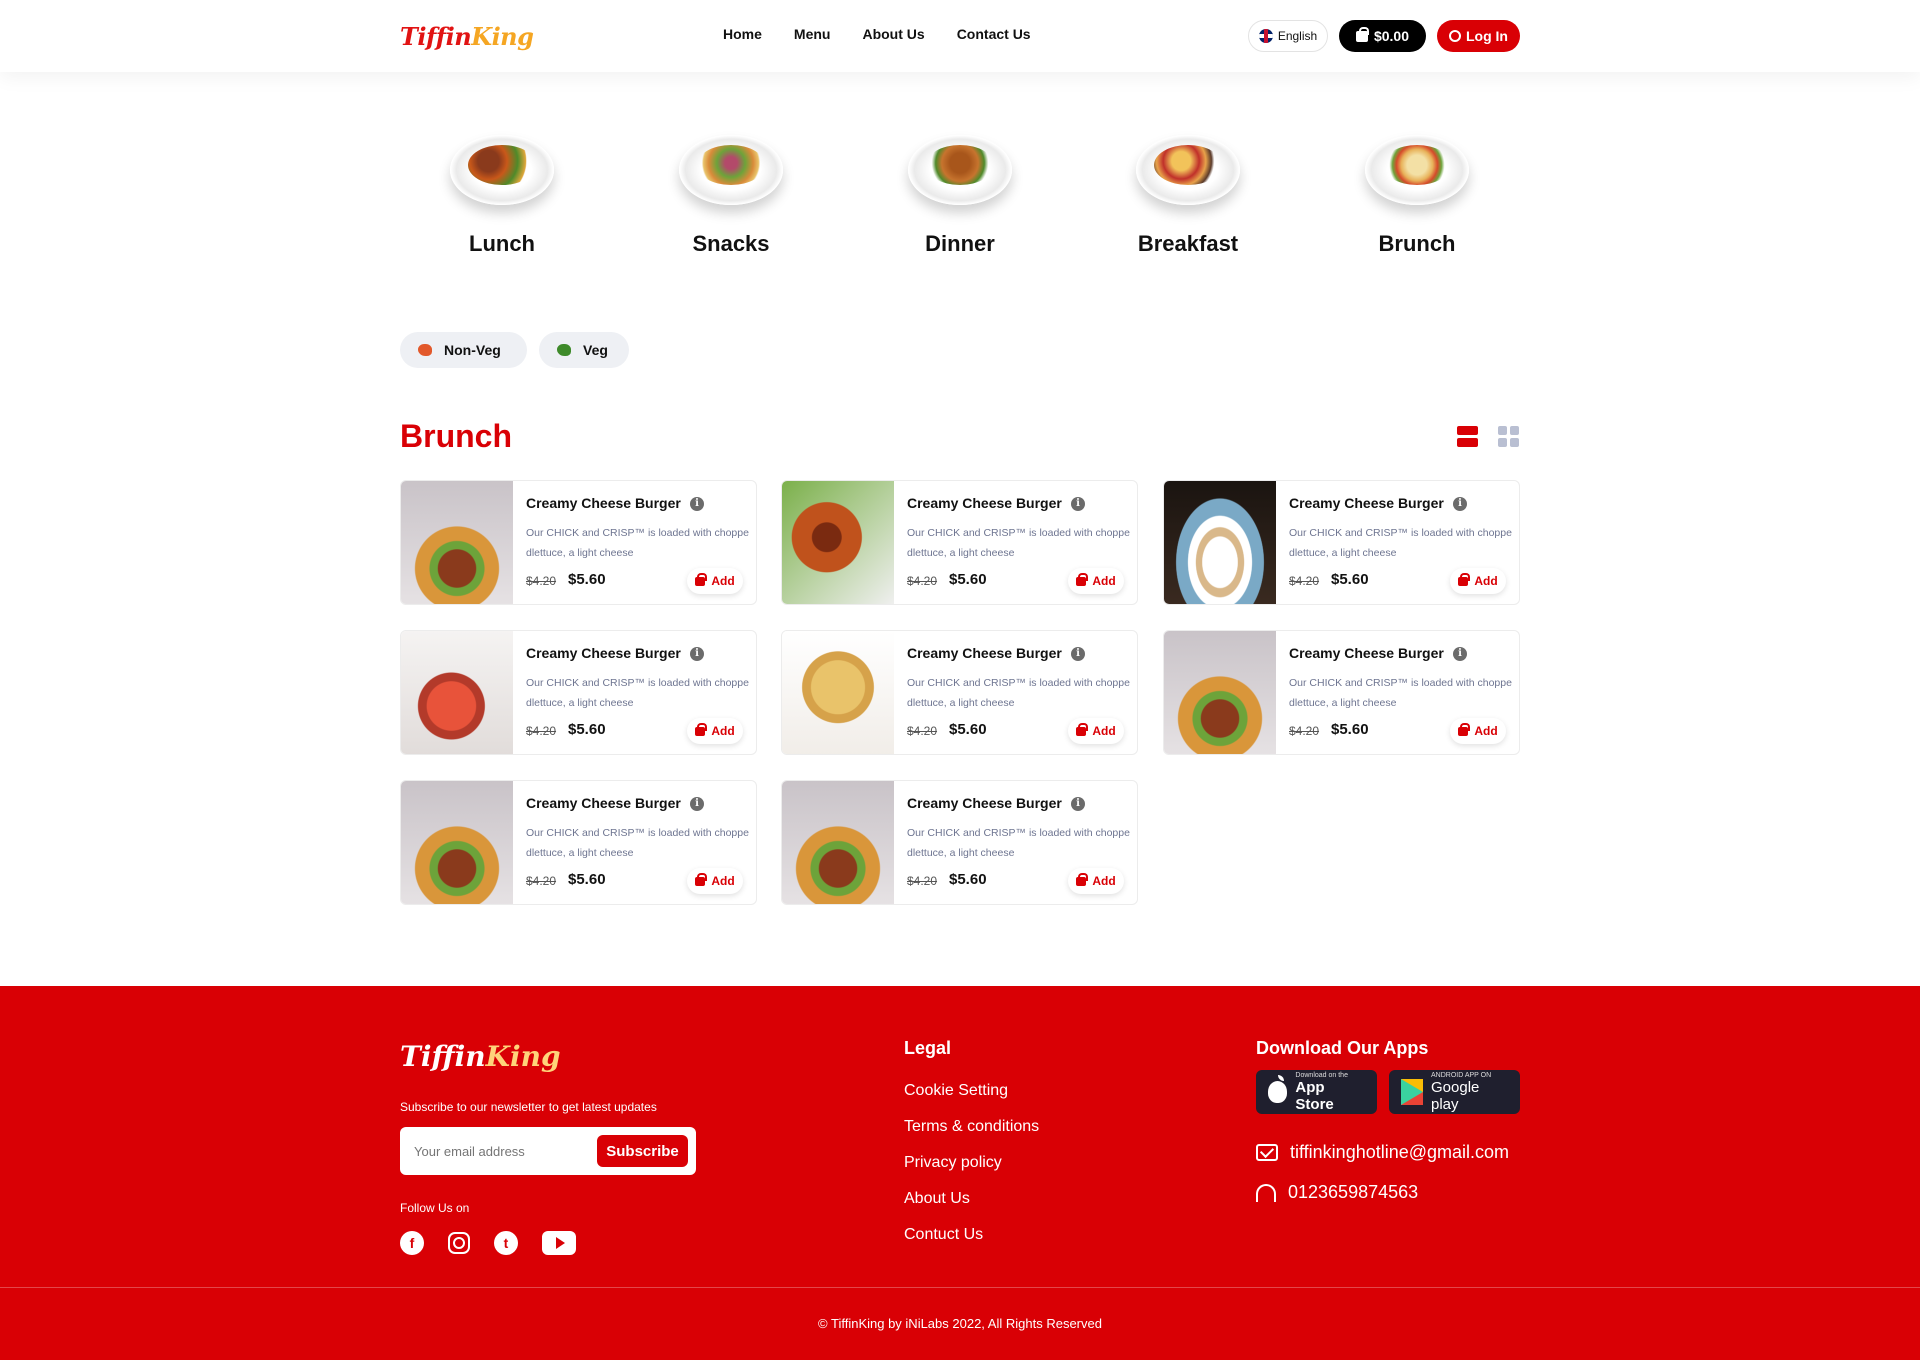 The height and width of the screenshot is (1360, 1920). I want to click on logo-part2: King, so click(502, 36).